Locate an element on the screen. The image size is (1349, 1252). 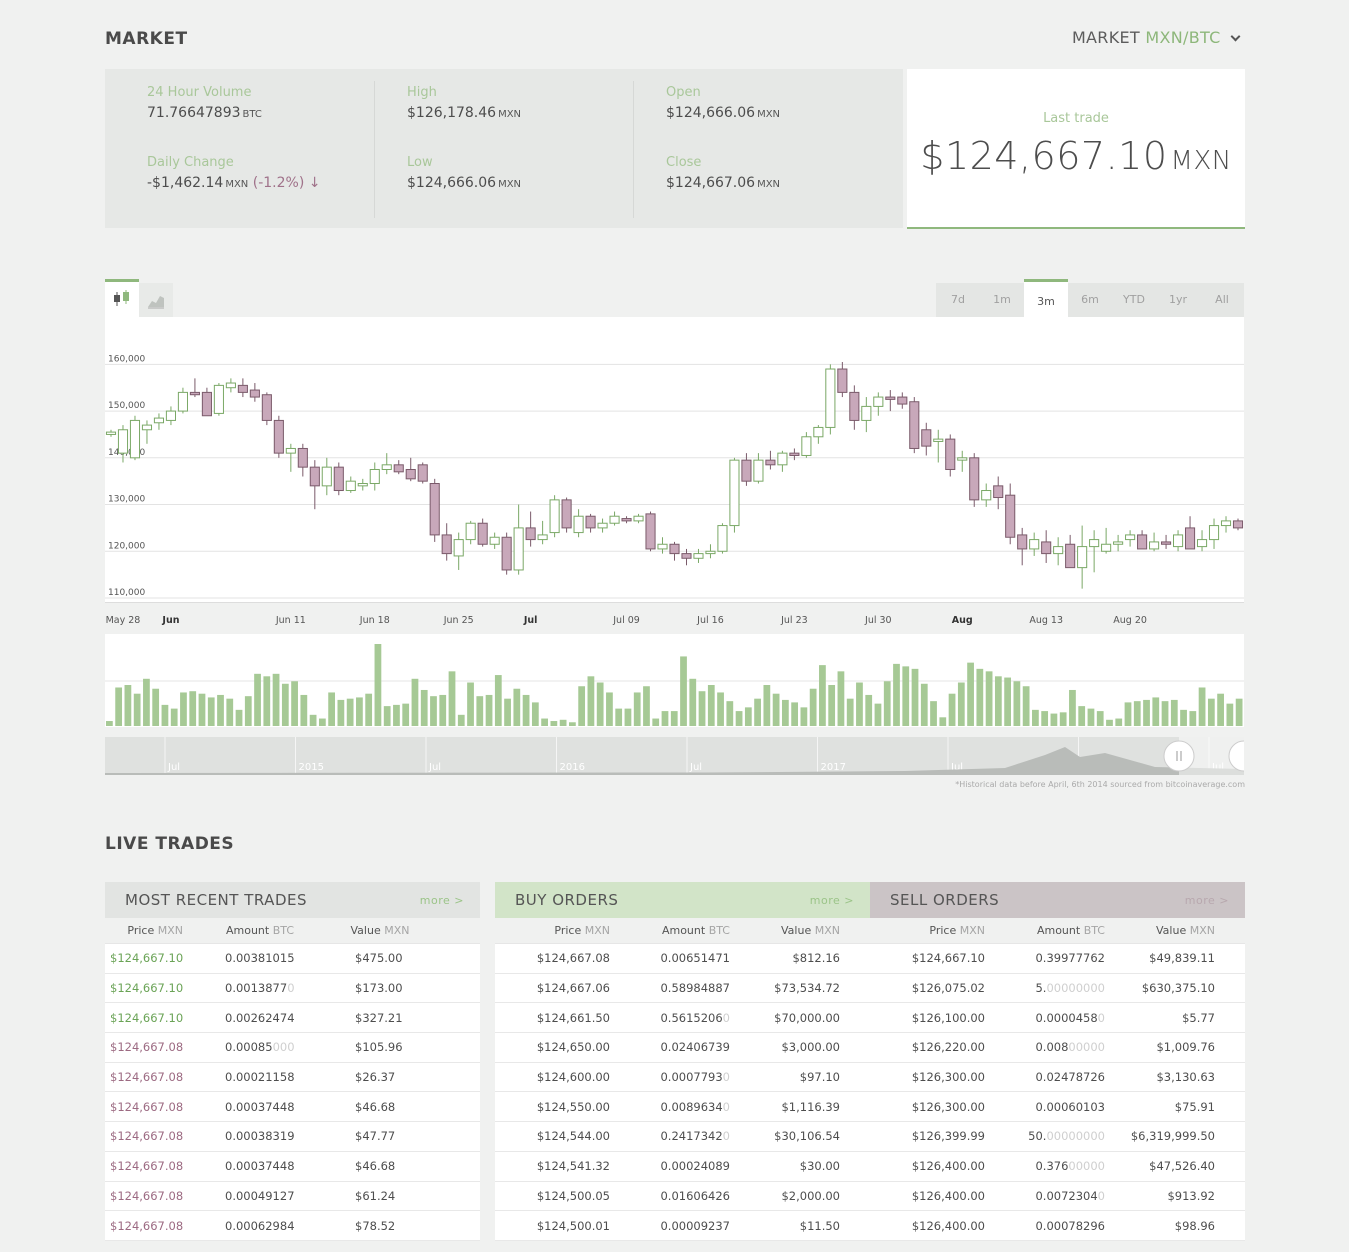
stat-close-value: $124,667.06 is located at coordinates (711, 183).